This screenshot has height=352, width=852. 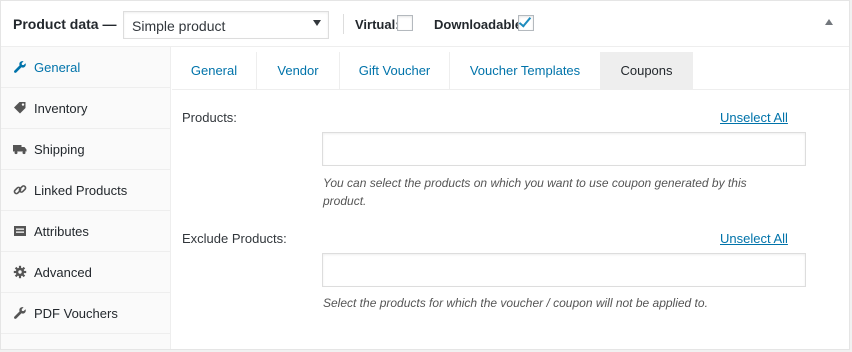 I want to click on product-type-value: Simple product, so click(x=179, y=26).